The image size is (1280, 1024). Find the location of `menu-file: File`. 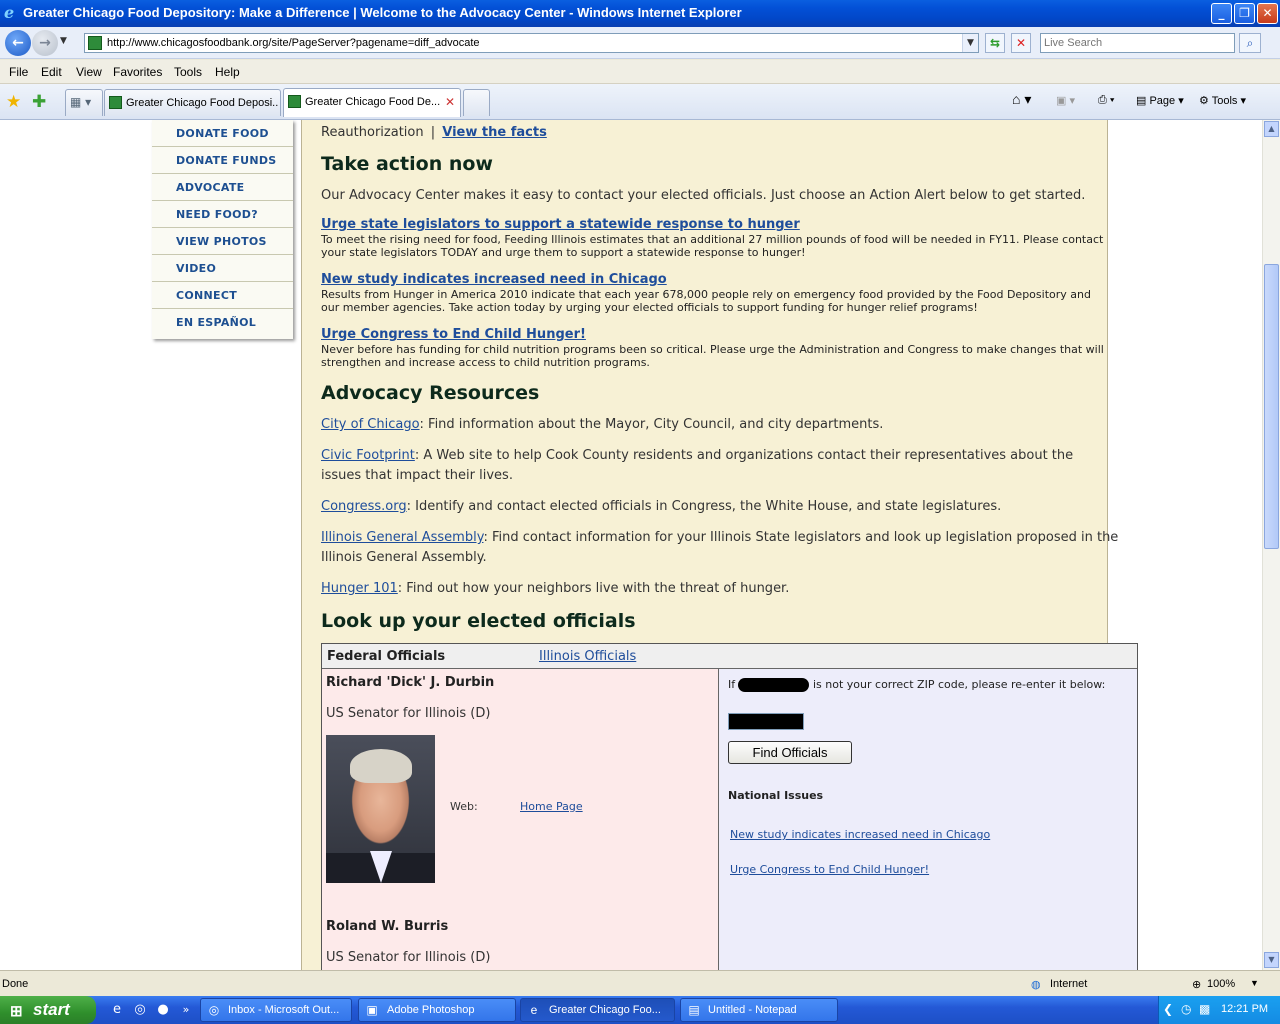

menu-file: File is located at coordinates (18, 72).